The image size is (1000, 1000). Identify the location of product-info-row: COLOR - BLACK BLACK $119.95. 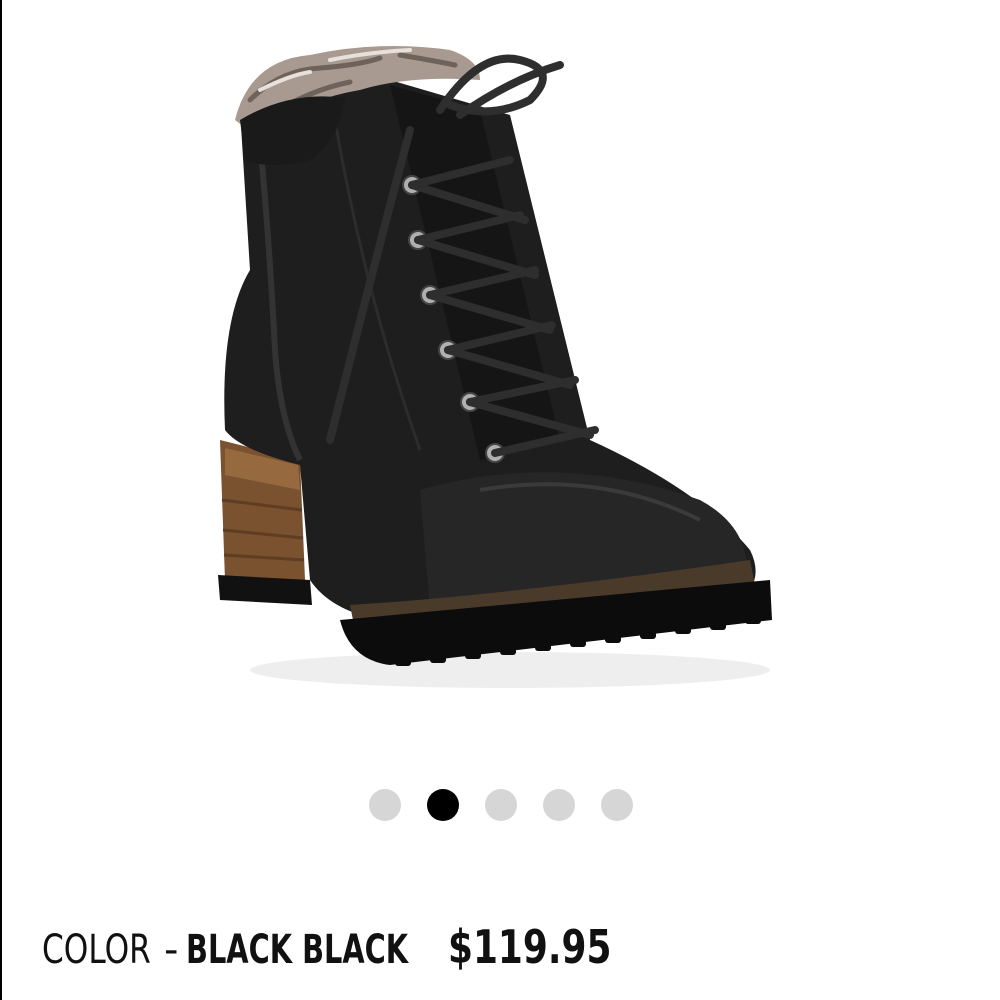
(350, 950).